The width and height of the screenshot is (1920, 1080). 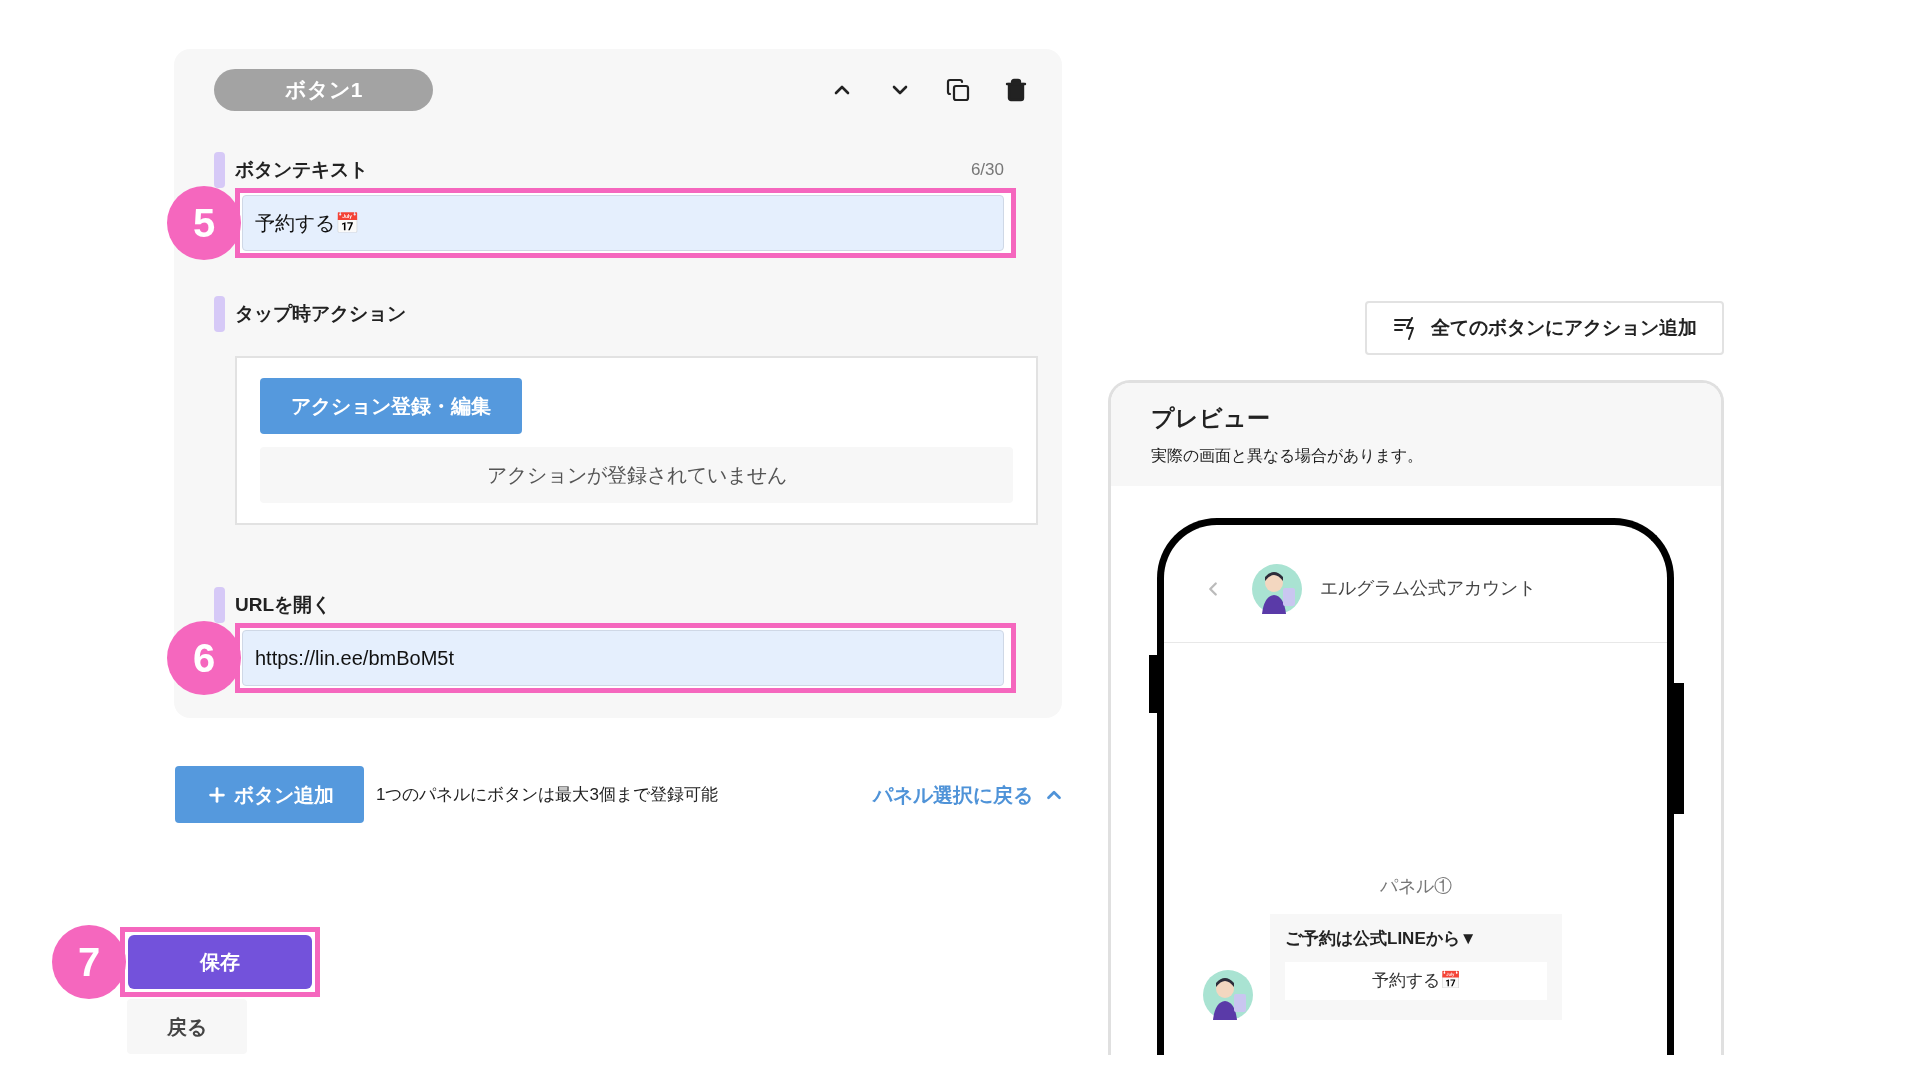 What do you see at coordinates (1211, 418) in the screenshot?
I see `preview-title: プレビュー` at bounding box center [1211, 418].